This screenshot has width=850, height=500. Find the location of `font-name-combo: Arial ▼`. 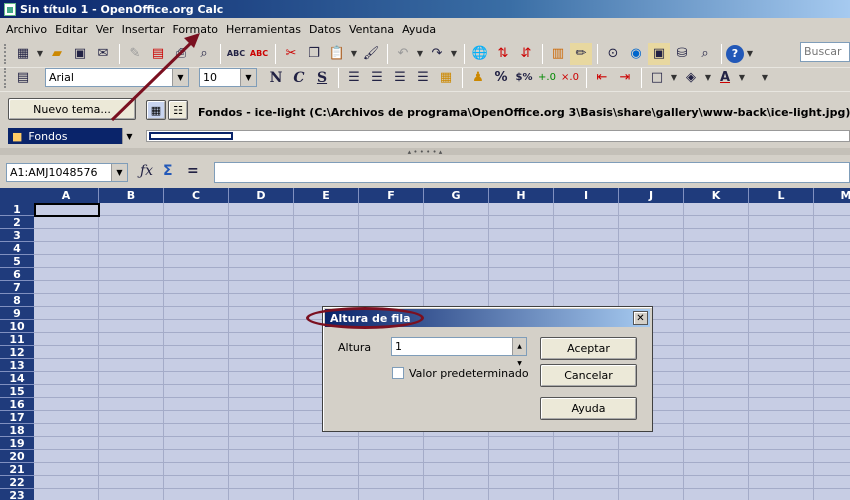

font-name-combo: Arial ▼ is located at coordinates (117, 77).